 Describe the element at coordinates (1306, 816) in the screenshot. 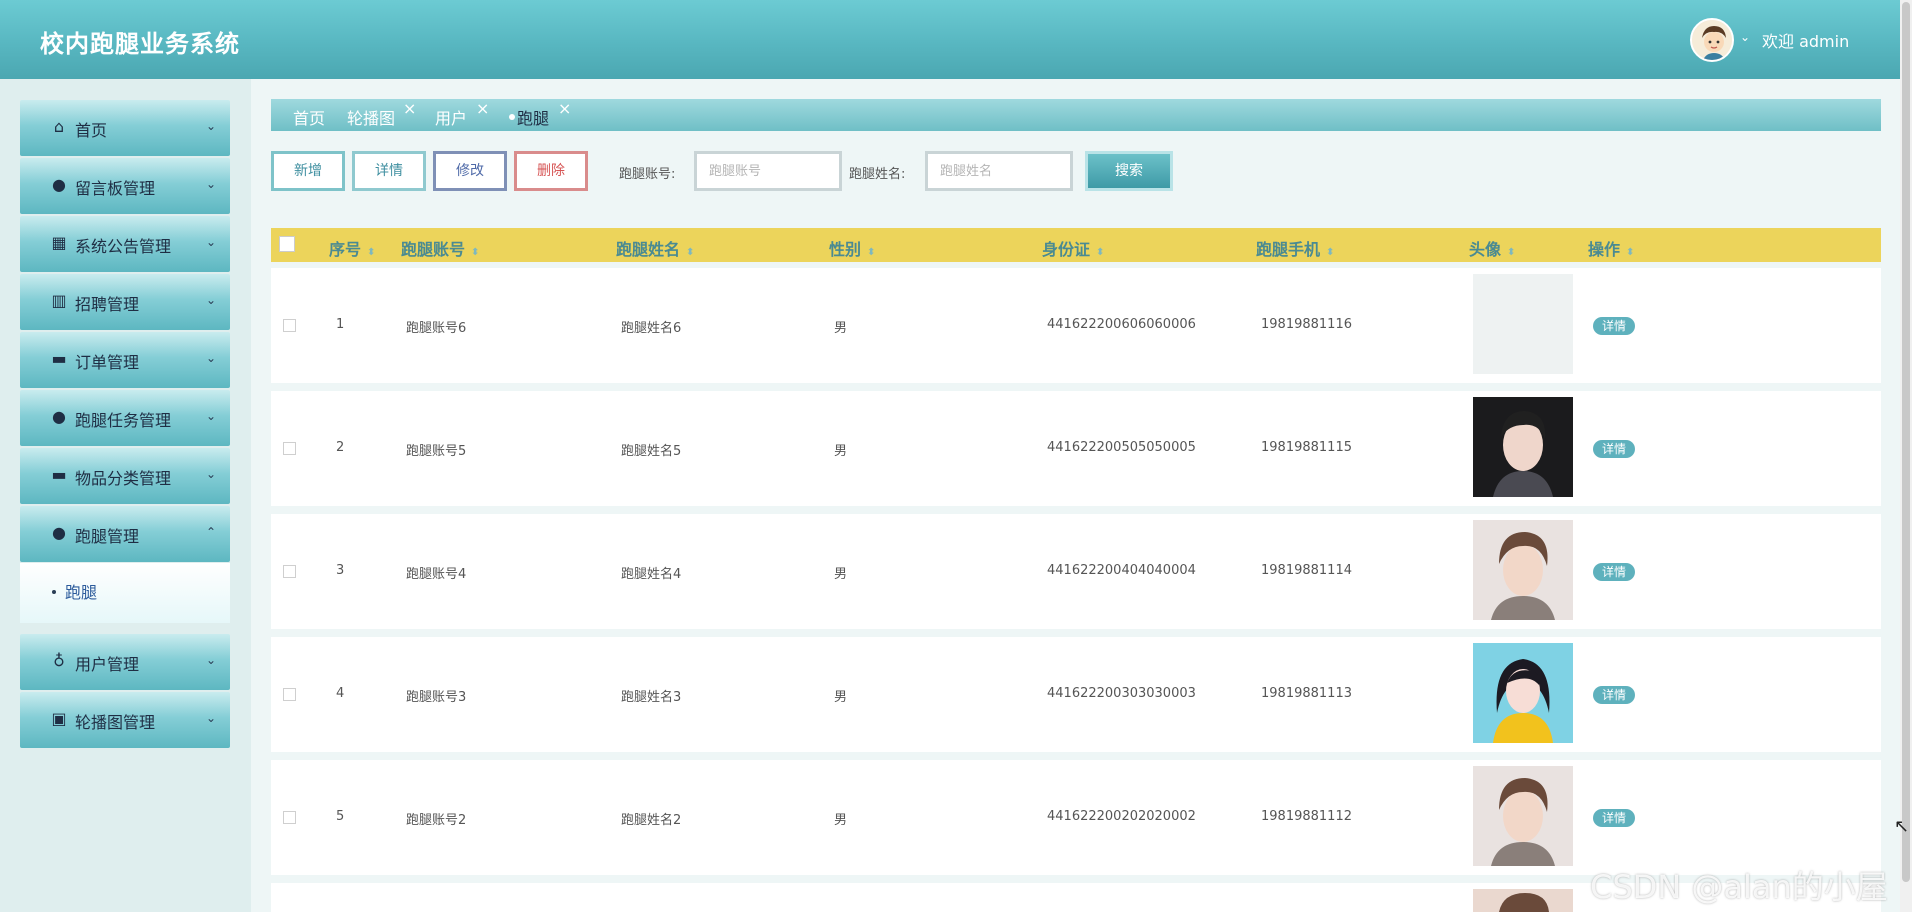

I see `cell-phone: 19819881112` at that location.